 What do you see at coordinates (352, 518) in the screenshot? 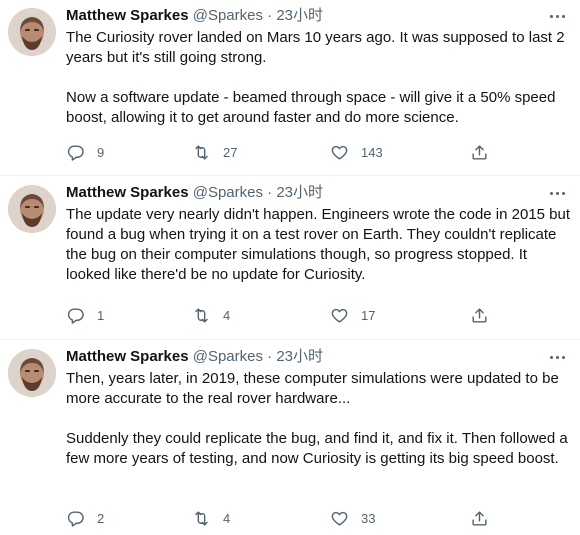
I see `like-button: 33` at bounding box center [352, 518].